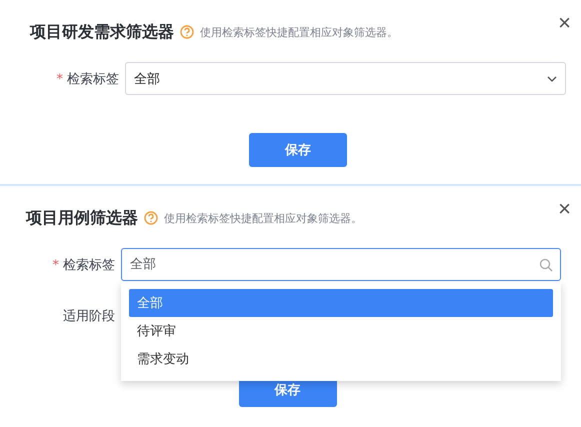 This screenshot has width=581, height=427. Describe the element at coordinates (298, 150) in the screenshot. I see `save-button: 保存` at that location.